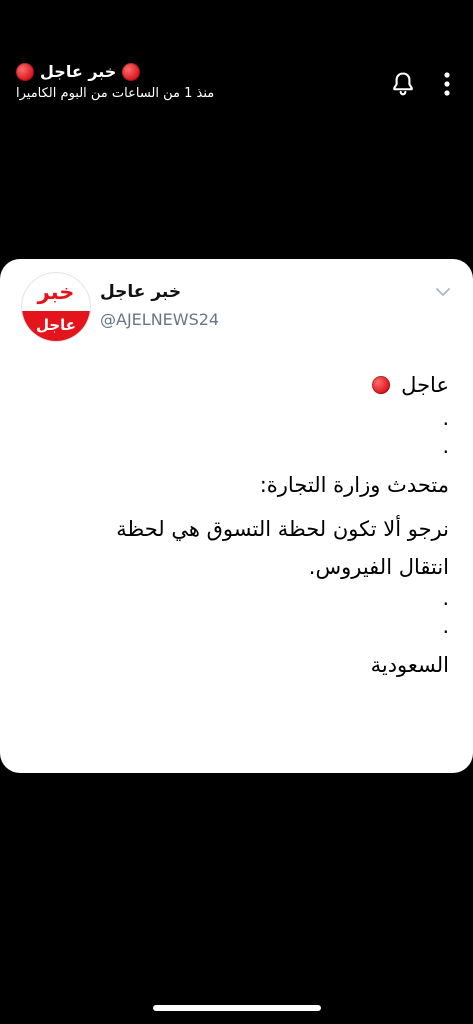 The height and width of the screenshot is (1024, 473). Describe the element at coordinates (354, 485) in the screenshot. I see `tweet-line-spokesperson: متحدث وزارة التجارة:` at that location.